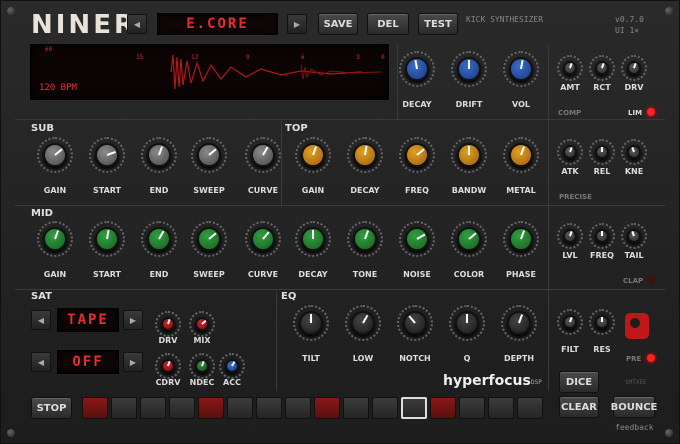  What do you see at coordinates (417, 104) in the screenshot?
I see `top-decay-label: DECAY` at bounding box center [417, 104].